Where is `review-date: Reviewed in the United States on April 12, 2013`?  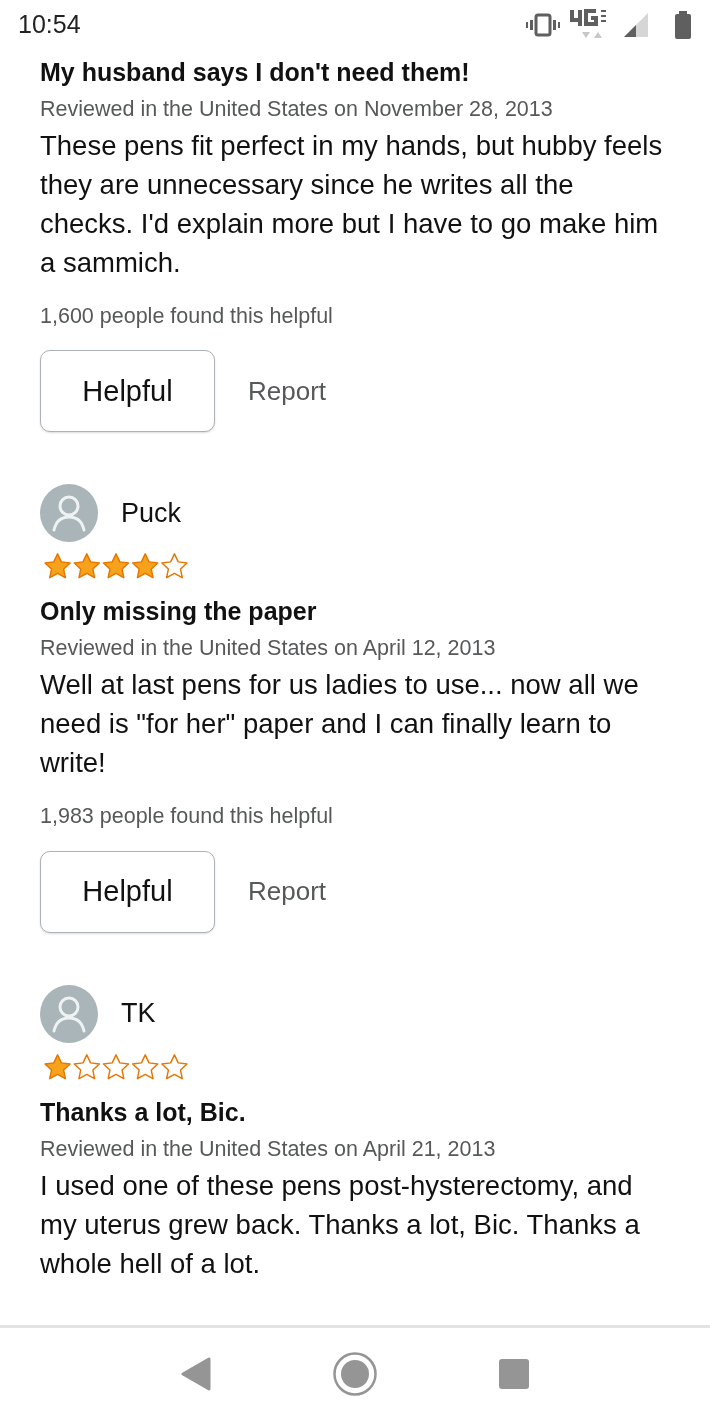
review-date: Reviewed in the United States on April 12, 2013 is located at coordinates (268, 649).